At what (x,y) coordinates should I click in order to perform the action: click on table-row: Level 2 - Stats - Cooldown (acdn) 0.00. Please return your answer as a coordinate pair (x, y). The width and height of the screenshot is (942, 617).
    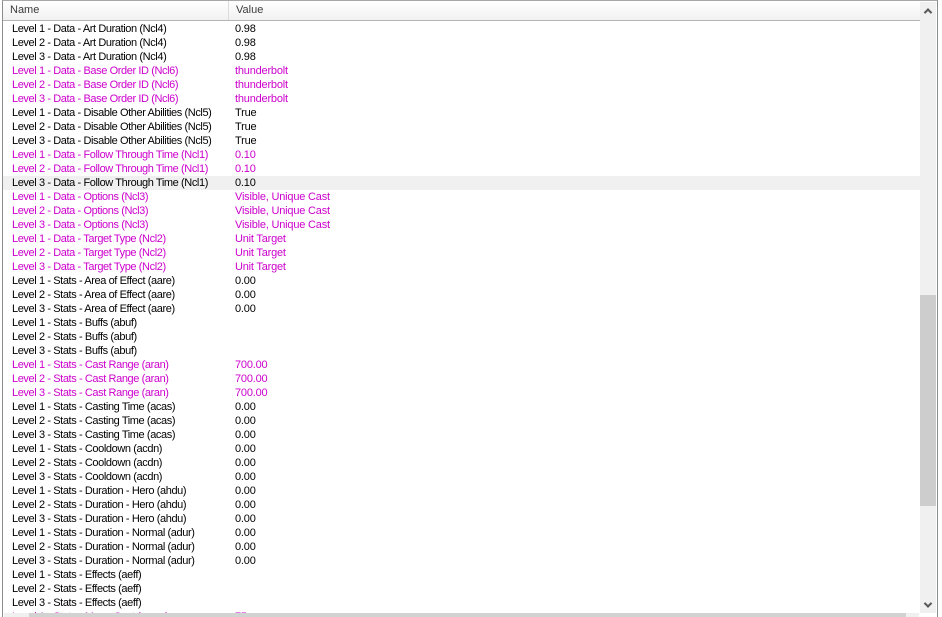
    Looking at the image, I should click on (461, 463).